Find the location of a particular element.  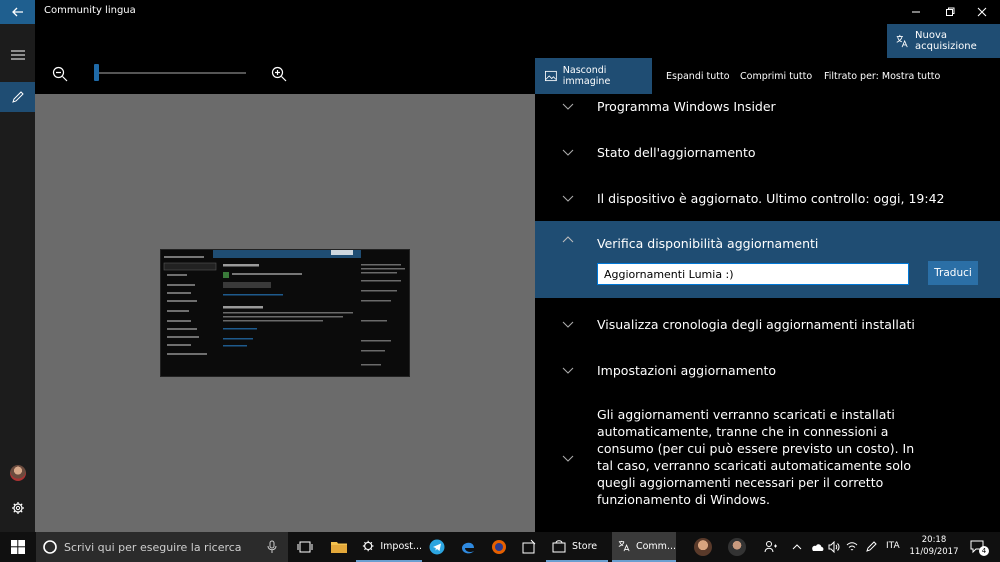

volume-button is located at coordinates (834, 547).